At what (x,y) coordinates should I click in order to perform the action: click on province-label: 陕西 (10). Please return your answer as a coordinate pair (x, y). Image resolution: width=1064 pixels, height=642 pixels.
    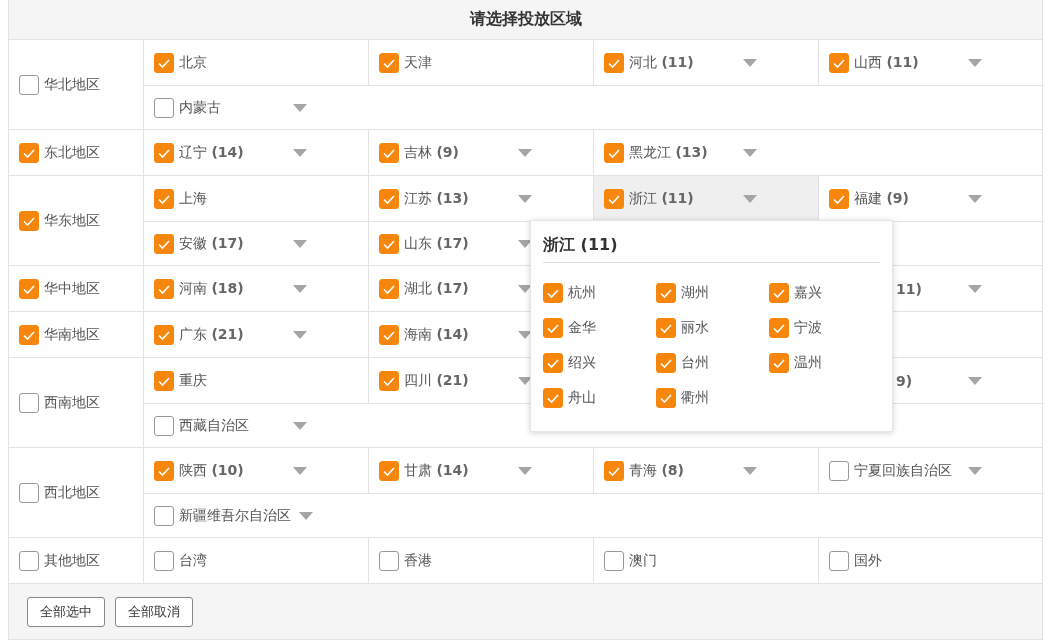
    Looking at the image, I should click on (212, 470).